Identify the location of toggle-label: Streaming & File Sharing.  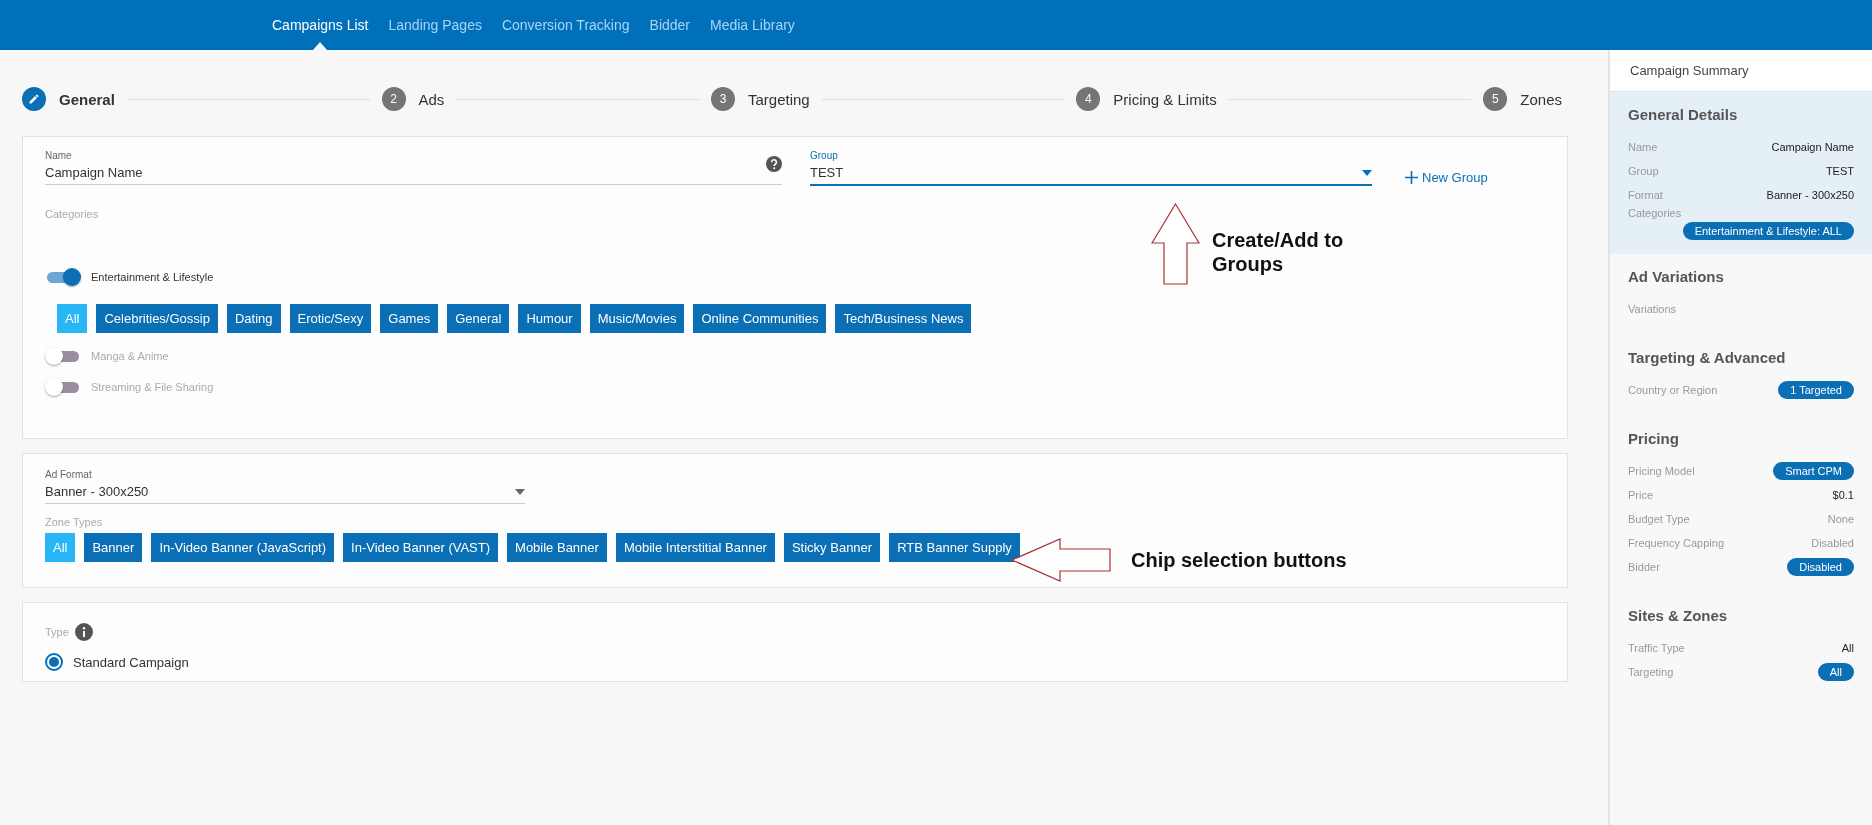
(152, 387).